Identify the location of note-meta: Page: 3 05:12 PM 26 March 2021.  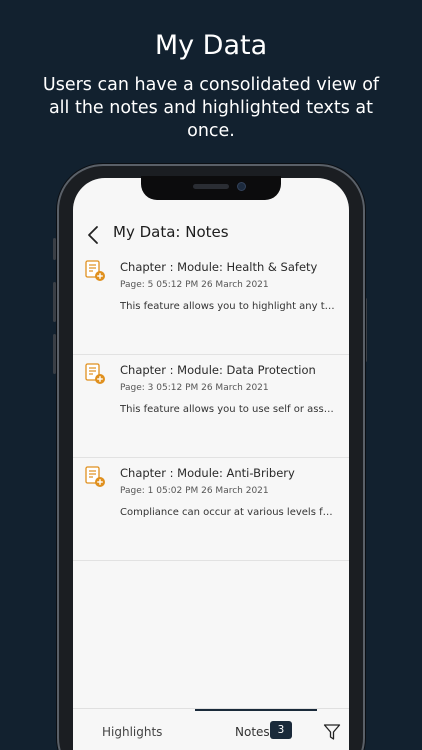
(194, 388).